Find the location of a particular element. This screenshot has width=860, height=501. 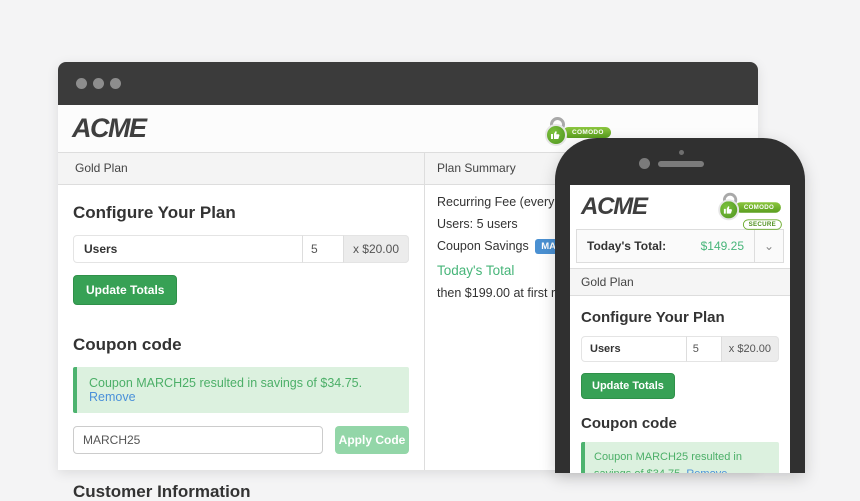

mobile-remove-coupon-link: Remove is located at coordinates (706, 471).